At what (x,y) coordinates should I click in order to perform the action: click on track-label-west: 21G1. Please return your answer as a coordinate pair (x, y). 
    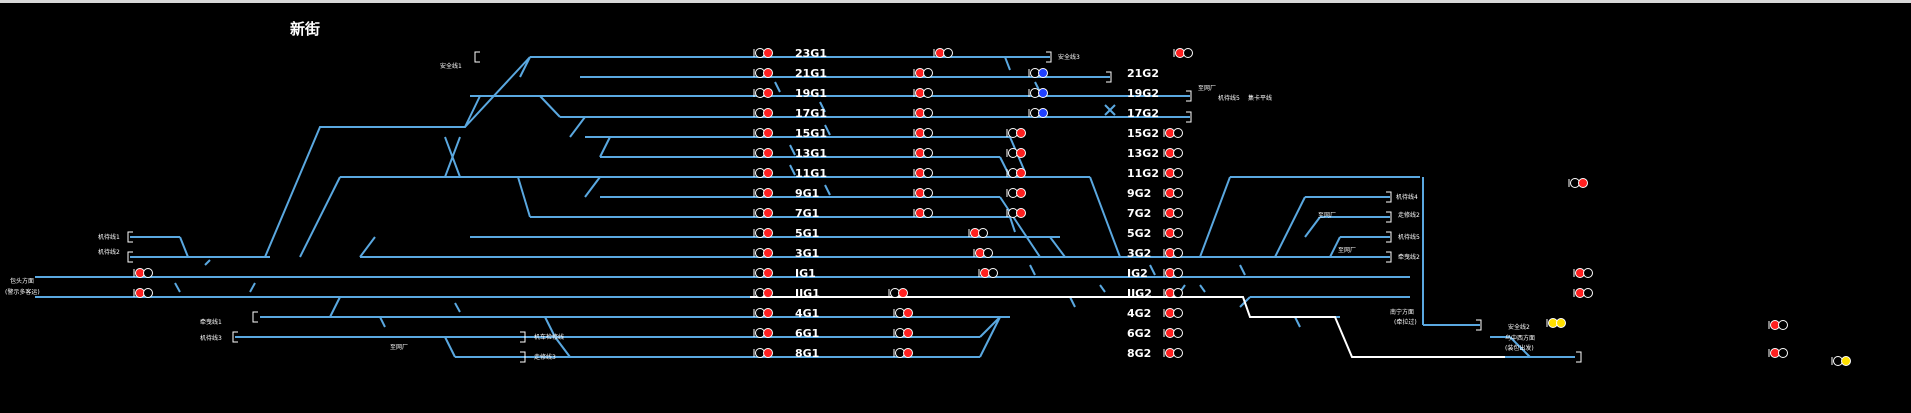
    Looking at the image, I should click on (811, 73).